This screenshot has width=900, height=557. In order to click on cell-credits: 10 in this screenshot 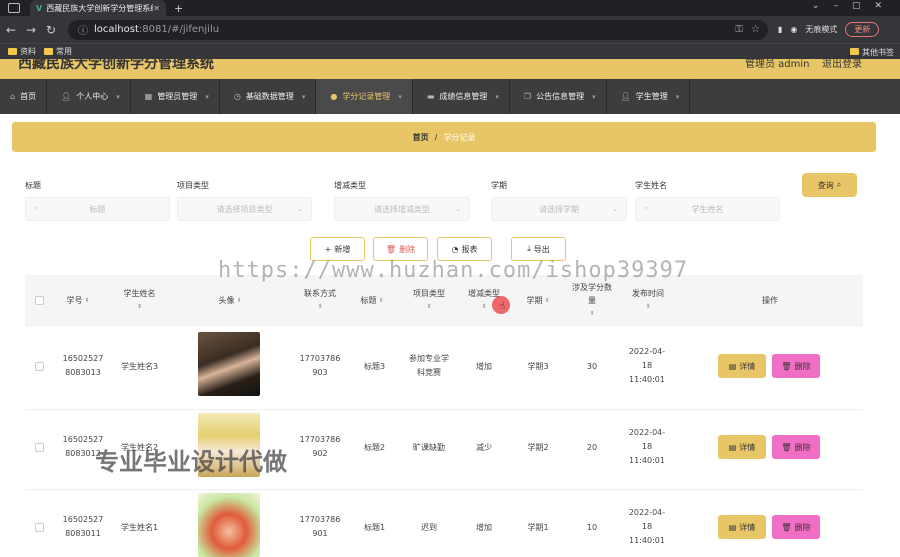, I will do `click(592, 527)`.